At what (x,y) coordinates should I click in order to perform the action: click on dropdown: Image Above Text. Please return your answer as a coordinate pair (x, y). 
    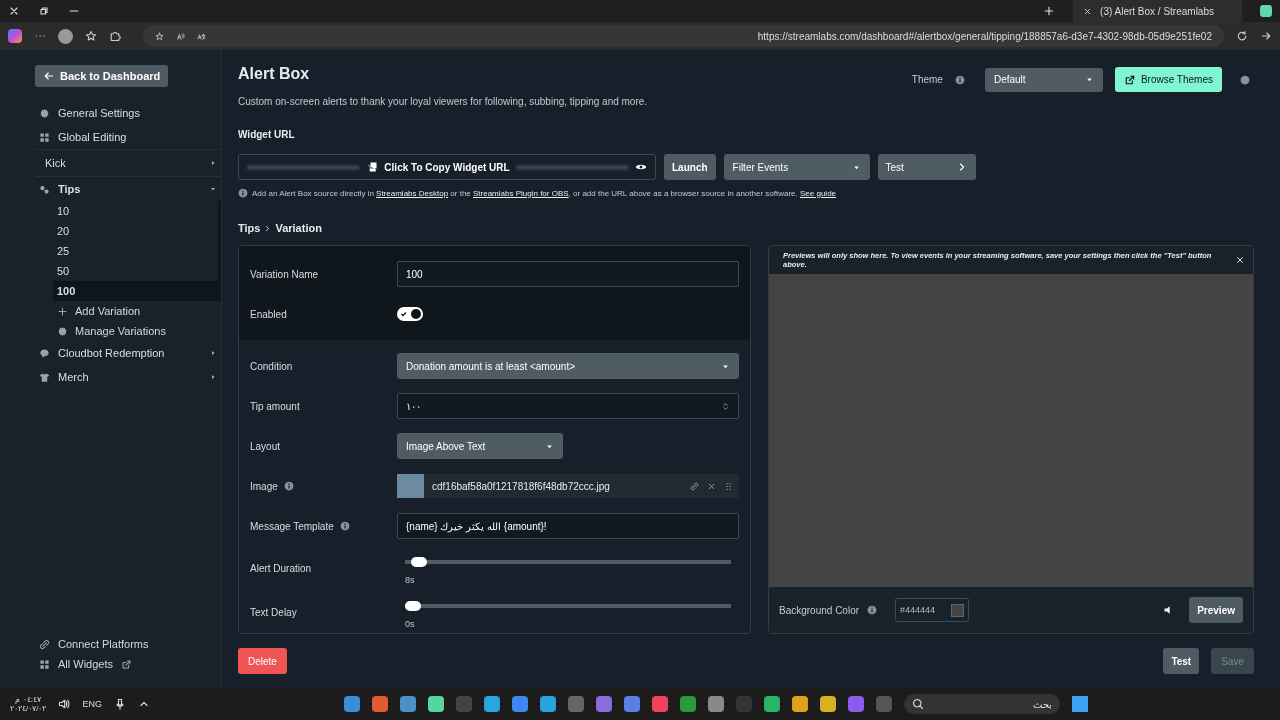
    Looking at the image, I should click on (480, 446).